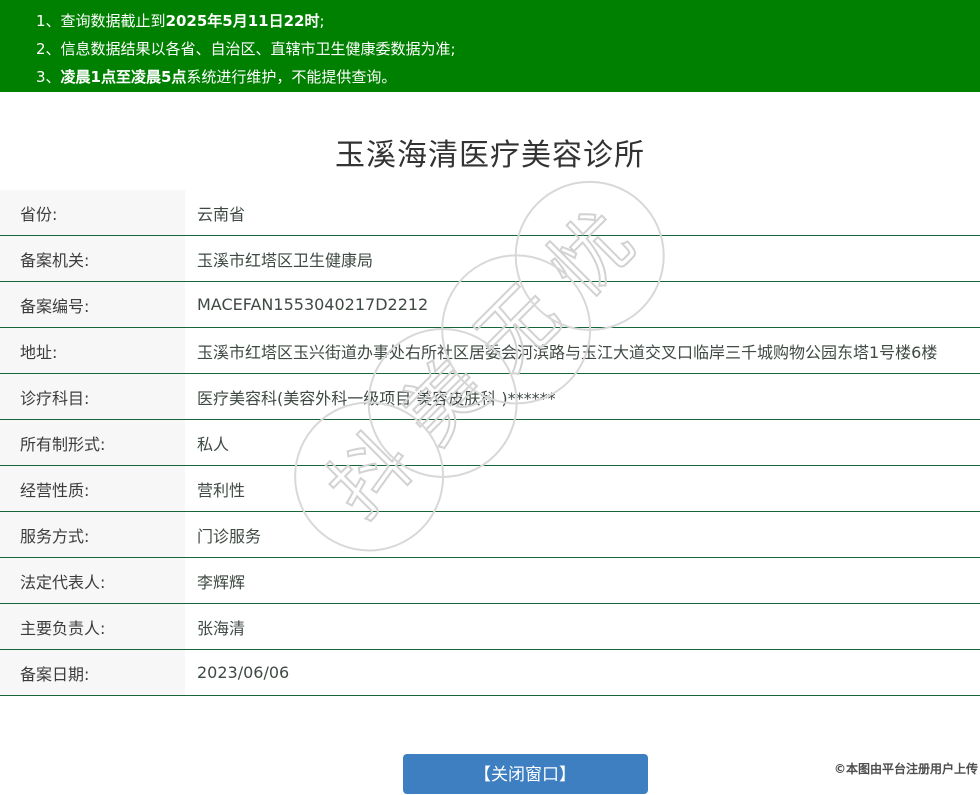 The width and height of the screenshot is (980, 795). Describe the element at coordinates (48, 21) in the screenshot. I see `notice-number: 1、` at that location.